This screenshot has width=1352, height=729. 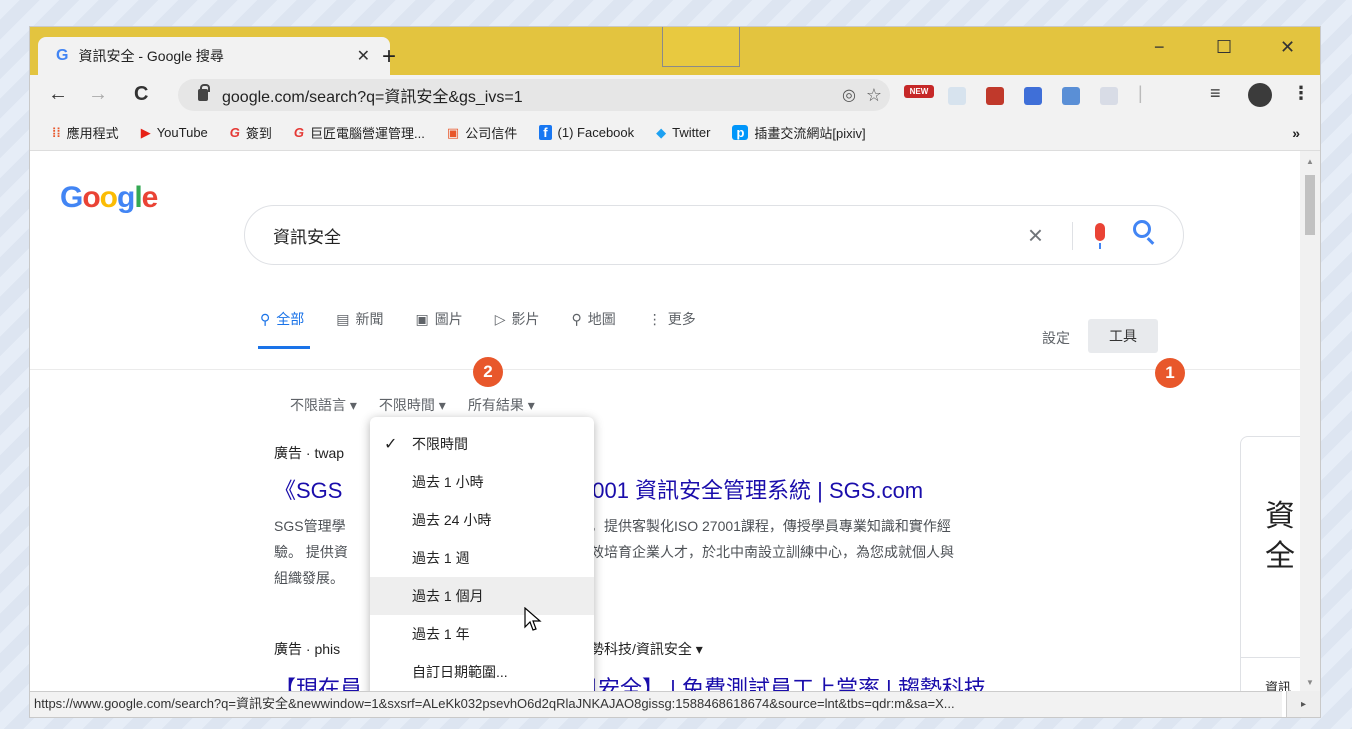 I want to click on address-bar: google.com/search?q=資訊安全&gs_ivs=1 ◎ ☆, so click(x=534, y=95).